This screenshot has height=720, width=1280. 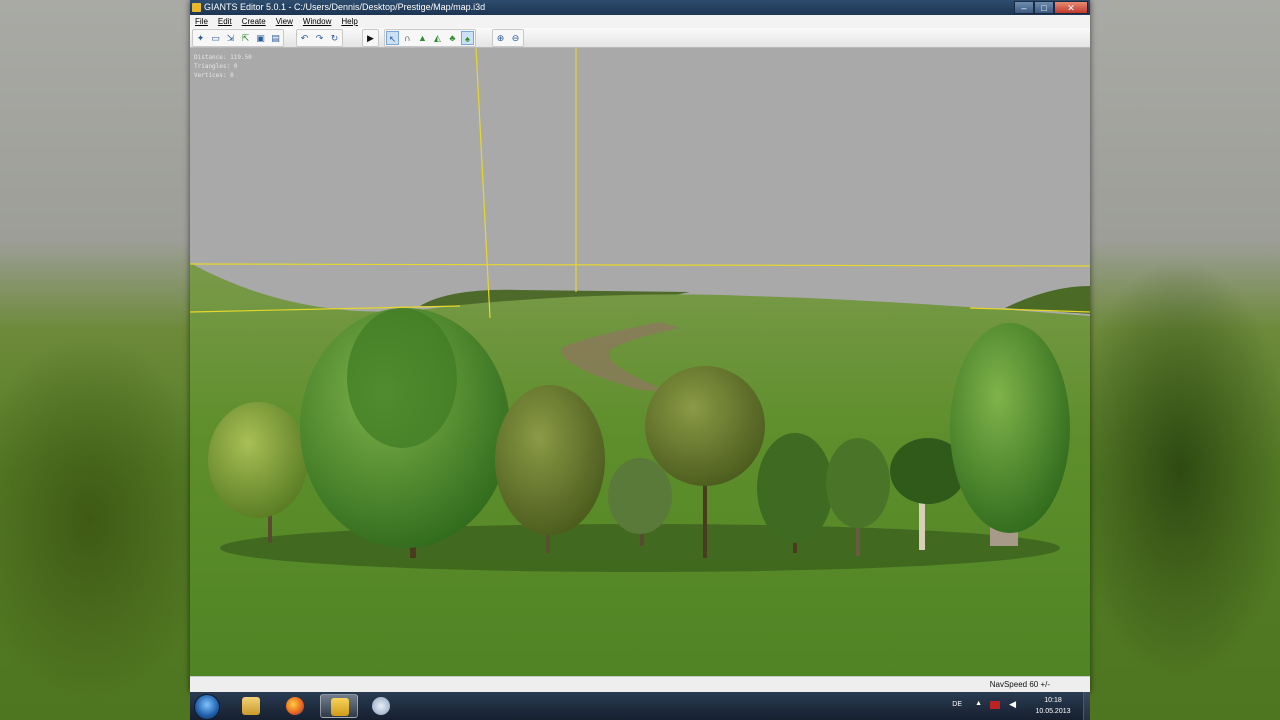 I want to click on toolbar-group-tools: ↖ ∩ ▲ ◭ ♣ ♠, so click(x=430, y=38).